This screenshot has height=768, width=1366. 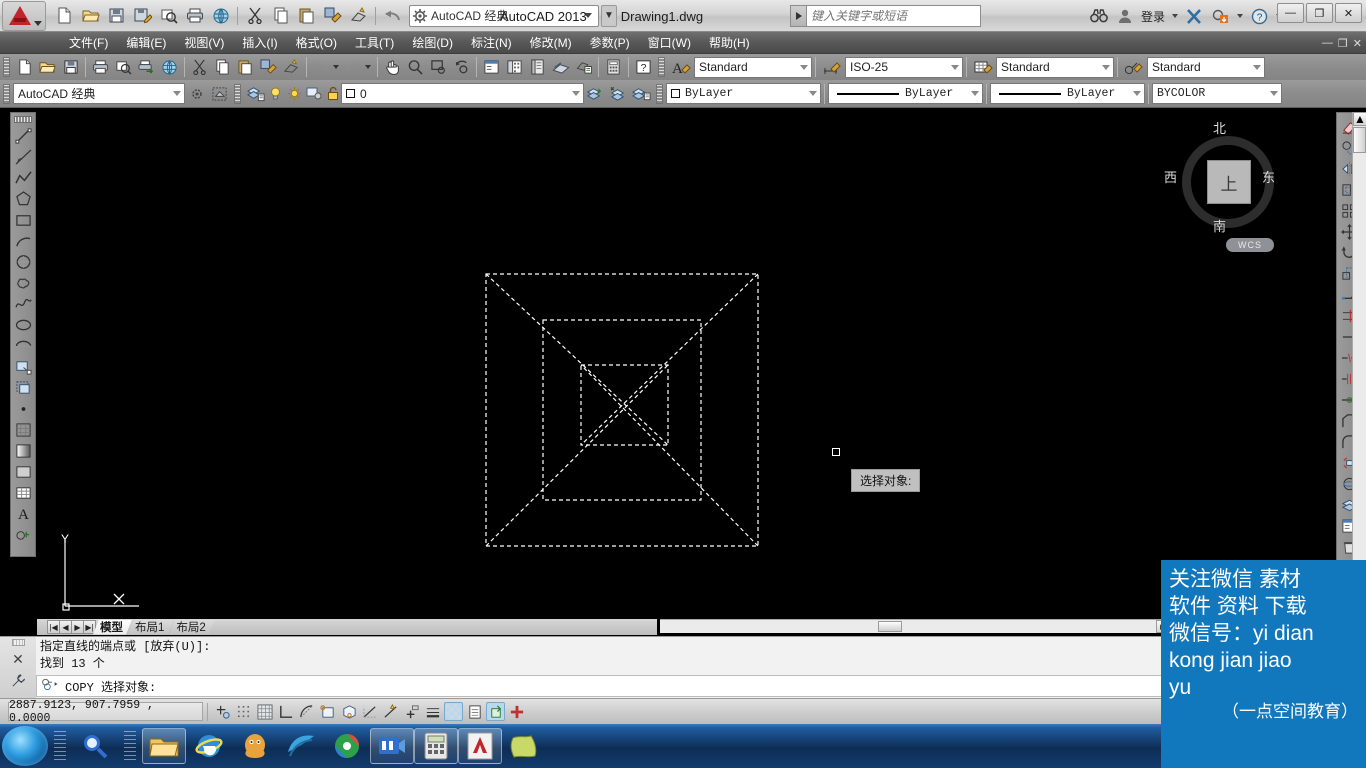 I want to click on menu-tools: 工具(T), so click(x=374, y=42).